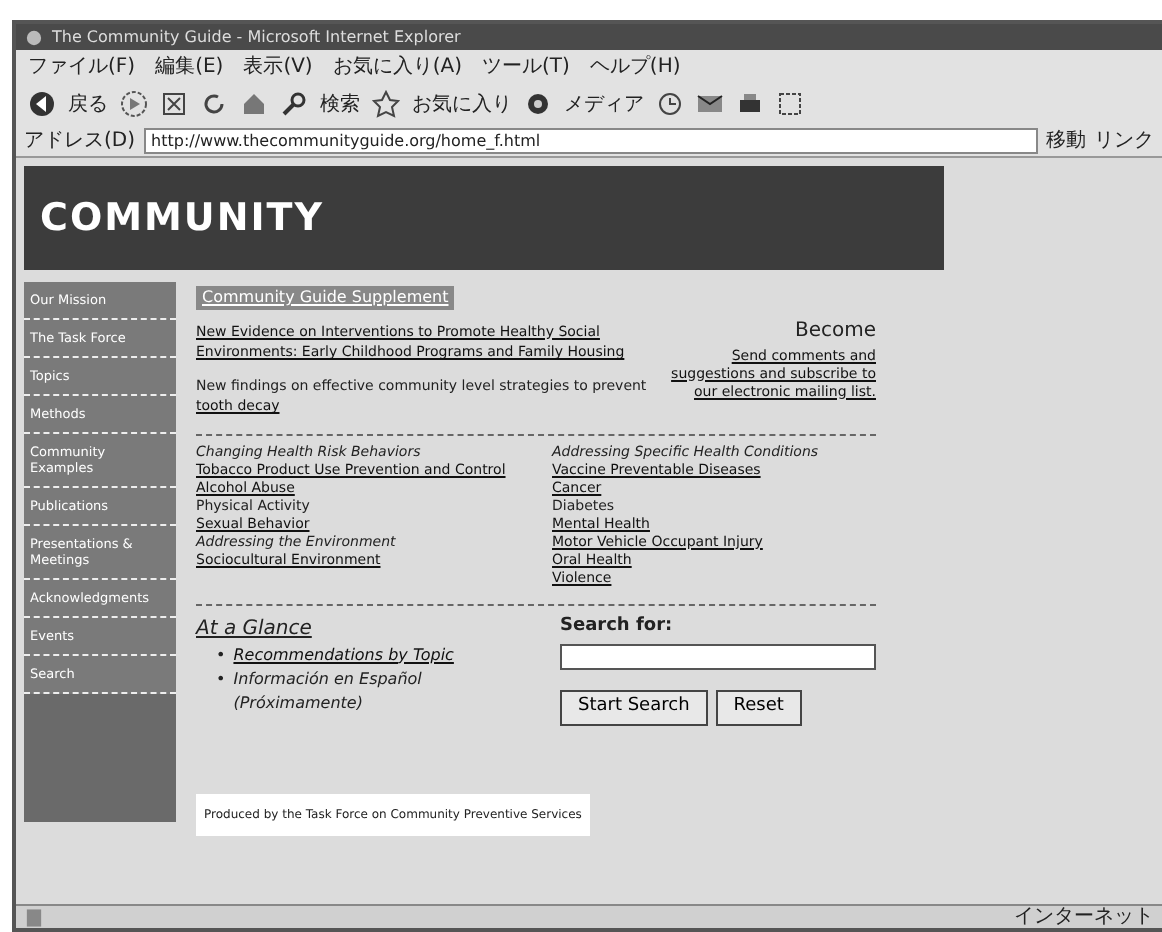 Image resolution: width=1162 pixels, height=932 pixels. I want to click on back-icon, so click(42, 104).